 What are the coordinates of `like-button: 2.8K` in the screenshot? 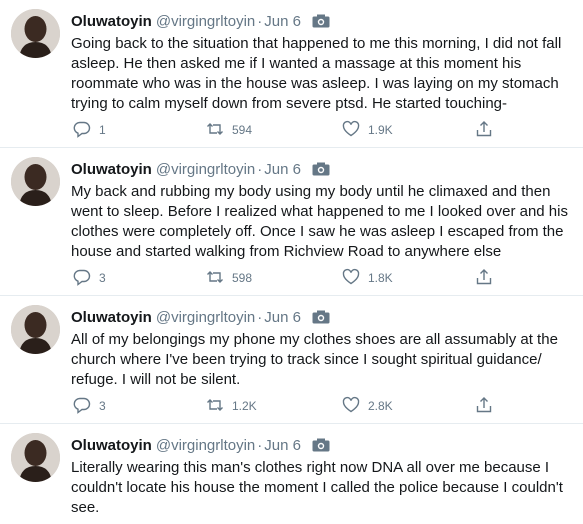 It's located at (367, 406).